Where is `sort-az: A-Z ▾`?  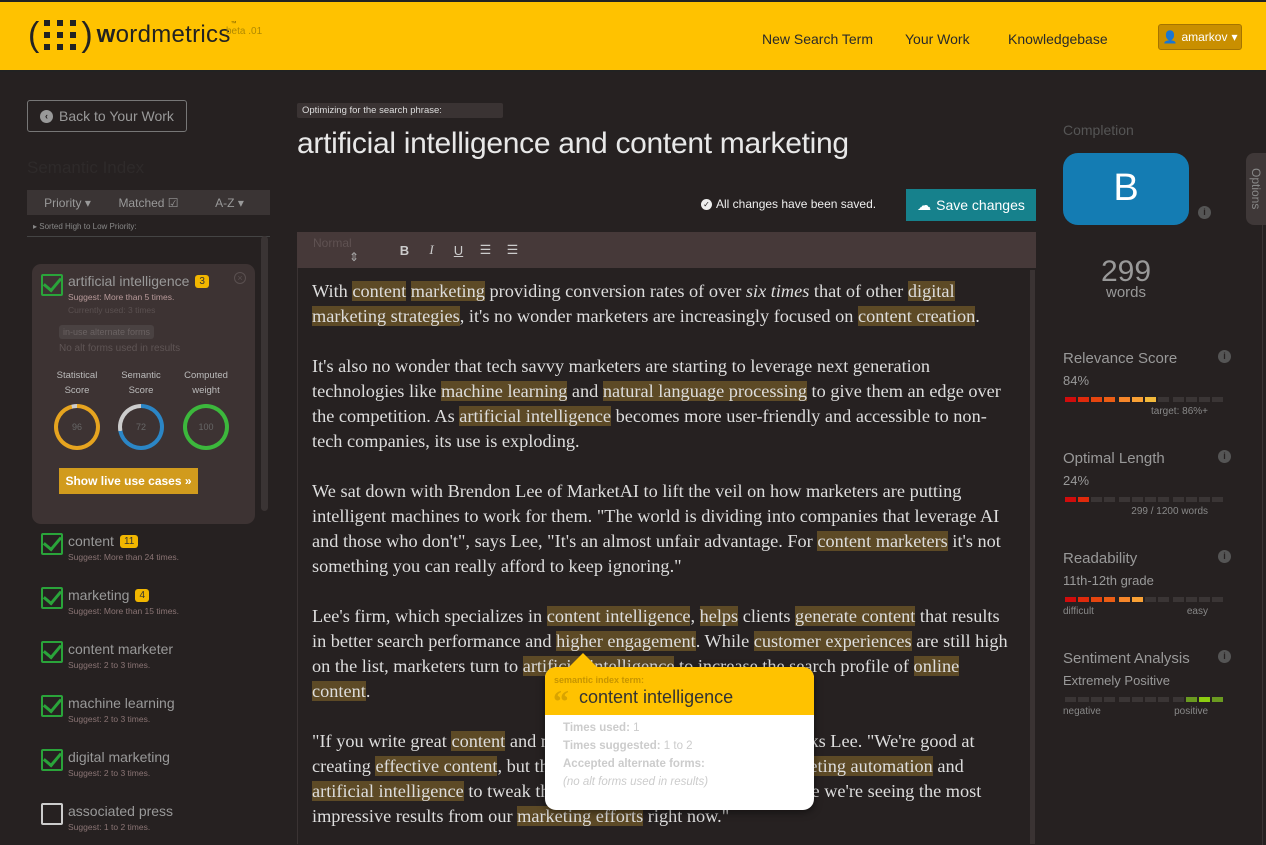
sort-az: A-Z ▾ is located at coordinates (229, 203).